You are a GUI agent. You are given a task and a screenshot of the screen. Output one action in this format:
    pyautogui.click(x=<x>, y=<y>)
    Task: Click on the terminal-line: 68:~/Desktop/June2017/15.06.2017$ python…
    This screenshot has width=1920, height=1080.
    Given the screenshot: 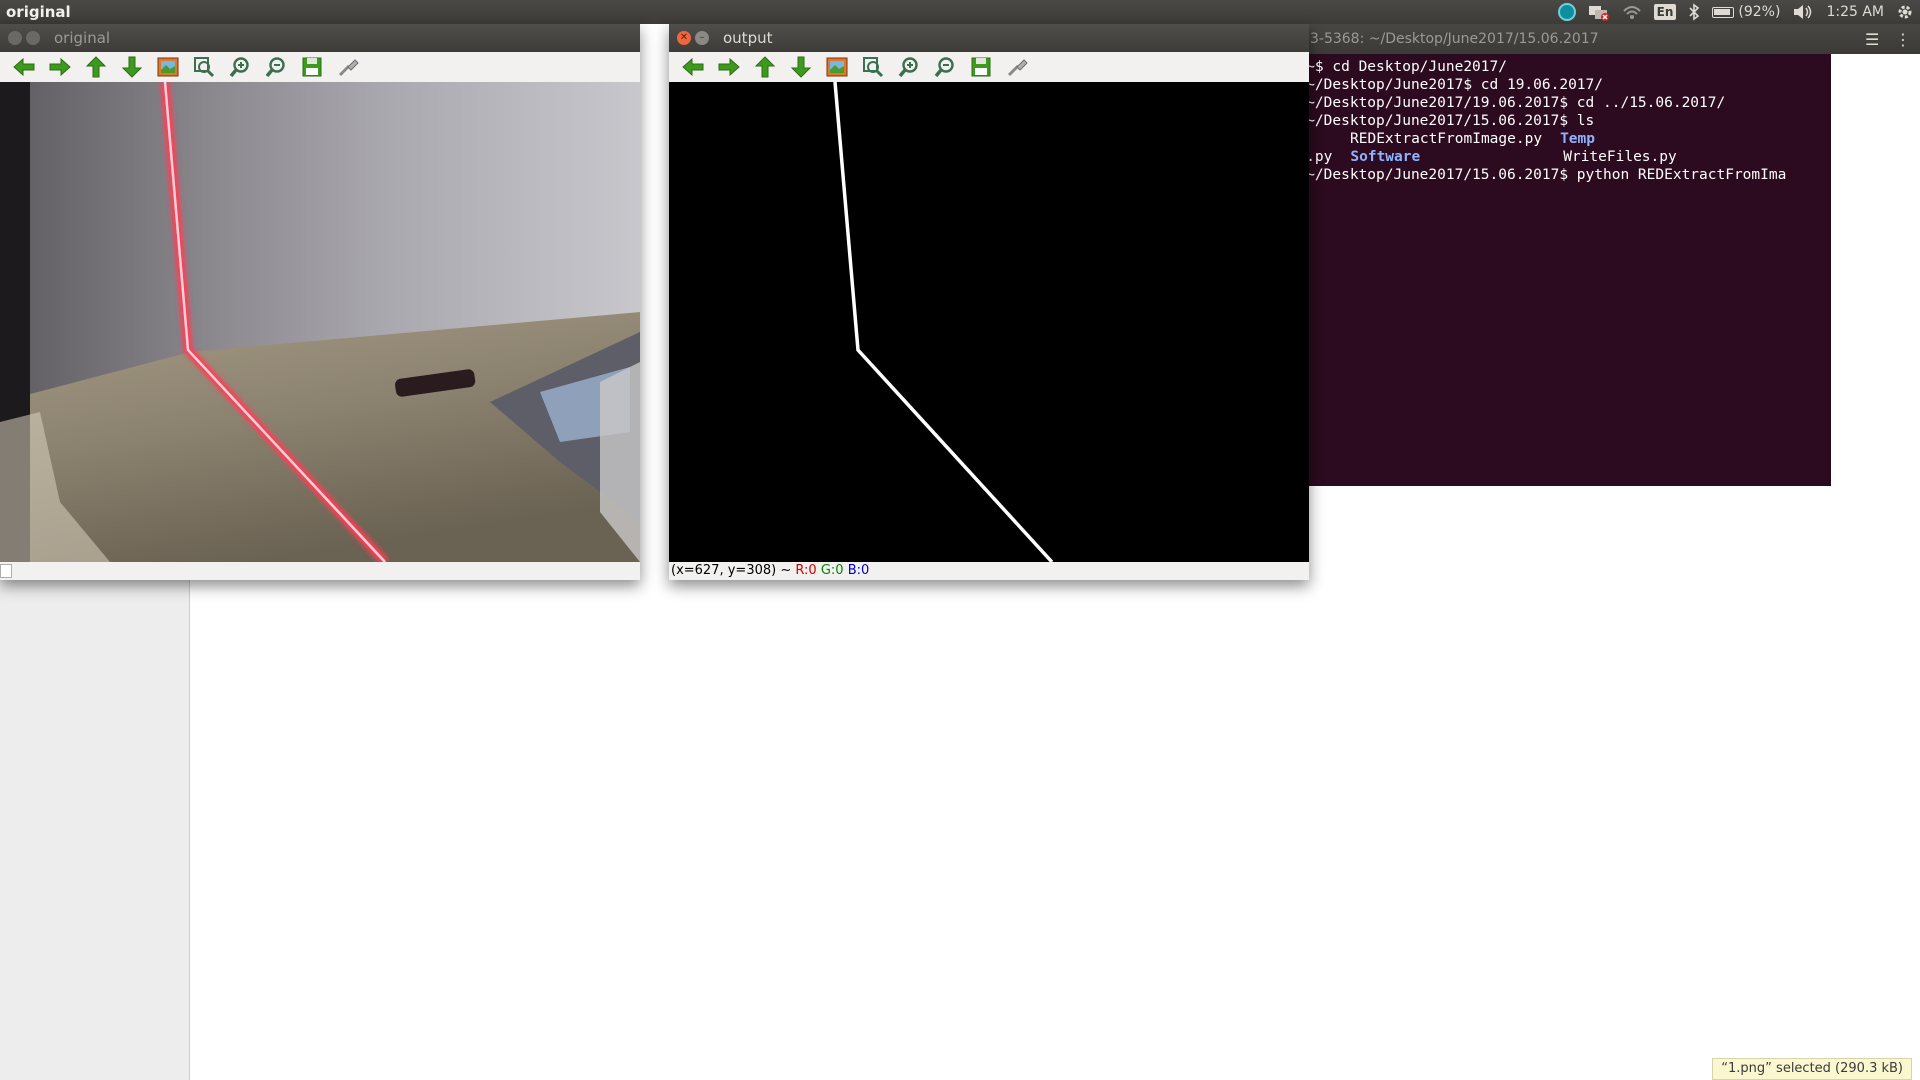 What is the action you would take?
    pyautogui.click(x=1533, y=175)
    